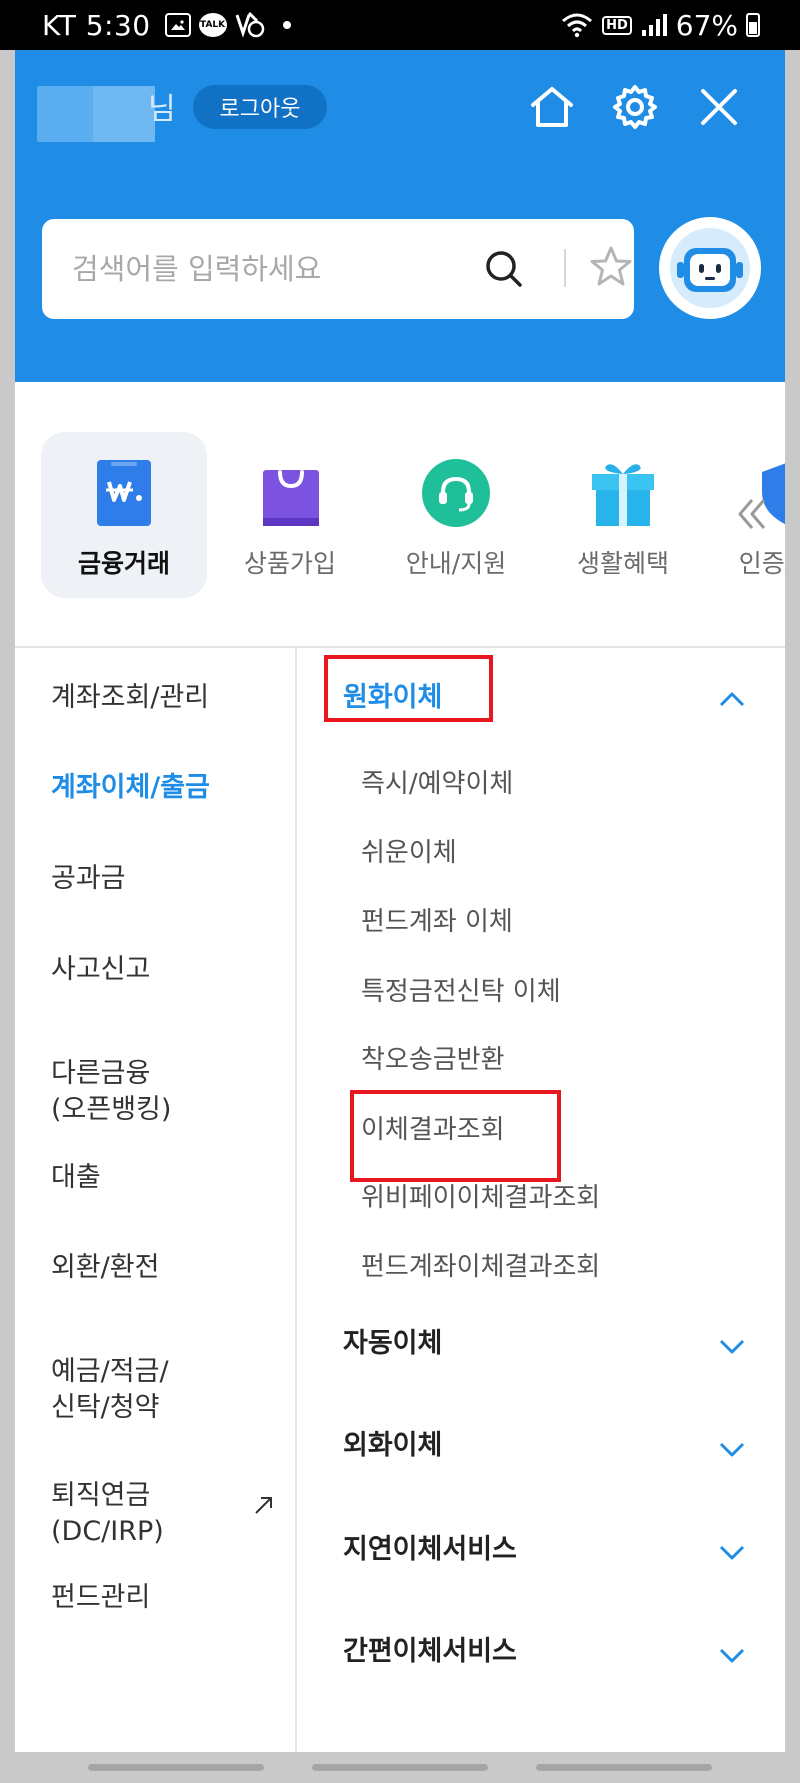 This screenshot has height=1783, width=800. What do you see at coordinates (176, 1767) in the screenshot?
I see `nav-bar-recent` at bounding box center [176, 1767].